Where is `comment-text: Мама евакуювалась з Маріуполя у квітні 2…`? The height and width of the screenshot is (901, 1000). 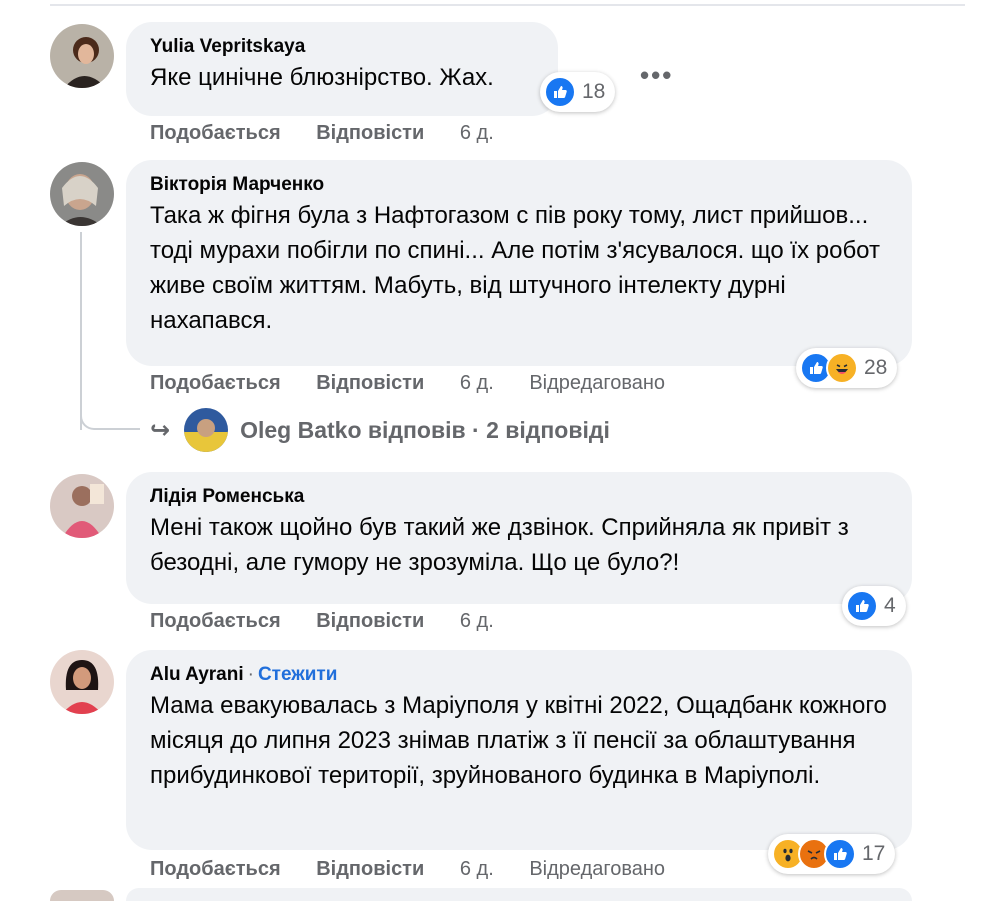 comment-text: Мама евакуювалась з Маріуполя у квітні 2… is located at coordinates (518, 740).